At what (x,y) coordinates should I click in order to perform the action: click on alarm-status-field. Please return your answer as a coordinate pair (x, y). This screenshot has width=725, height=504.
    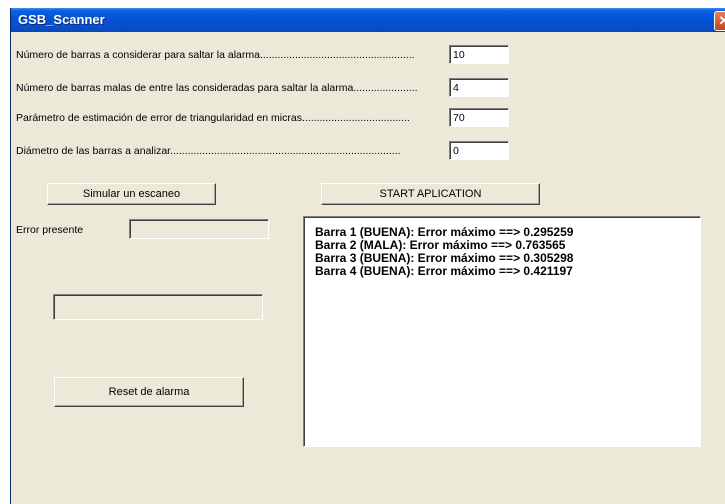
    Looking at the image, I should click on (158, 307).